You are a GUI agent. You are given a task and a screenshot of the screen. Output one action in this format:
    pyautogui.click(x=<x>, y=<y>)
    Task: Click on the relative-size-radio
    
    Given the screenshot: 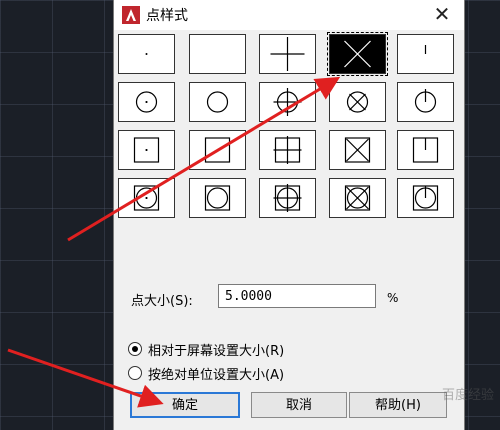 What is the action you would take?
    pyautogui.click(x=135, y=349)
    